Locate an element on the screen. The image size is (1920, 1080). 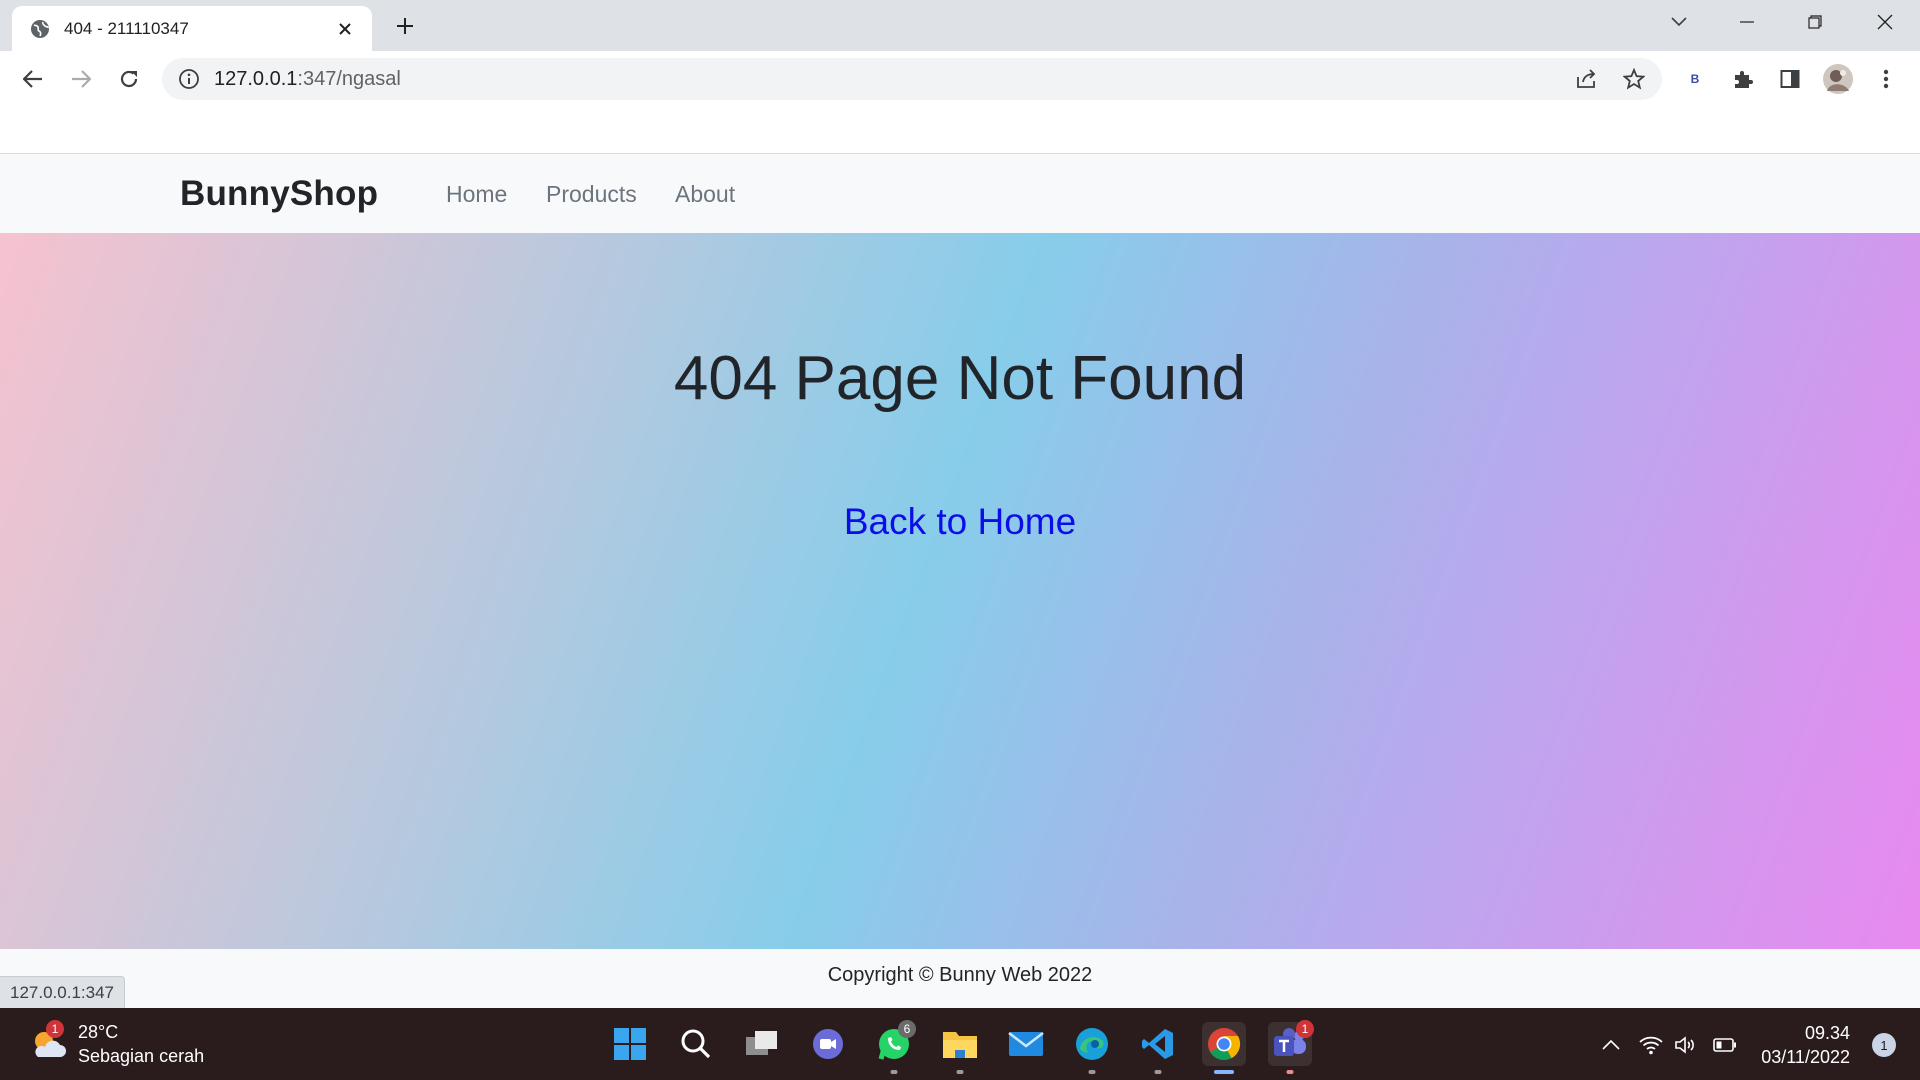
share-icon is located at coordinates (1586, 79).